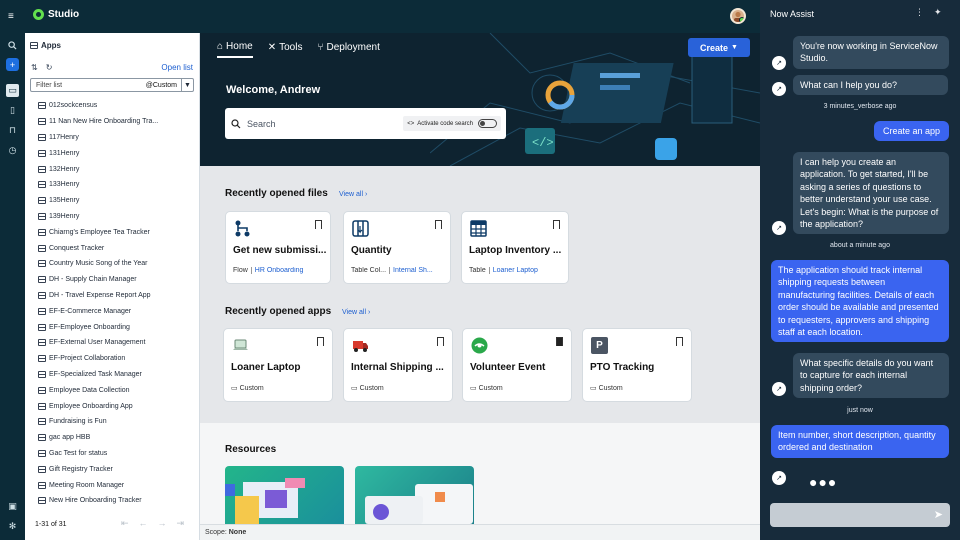  I want to click on list-item: Employee Onboarding App, so click(118, 406).